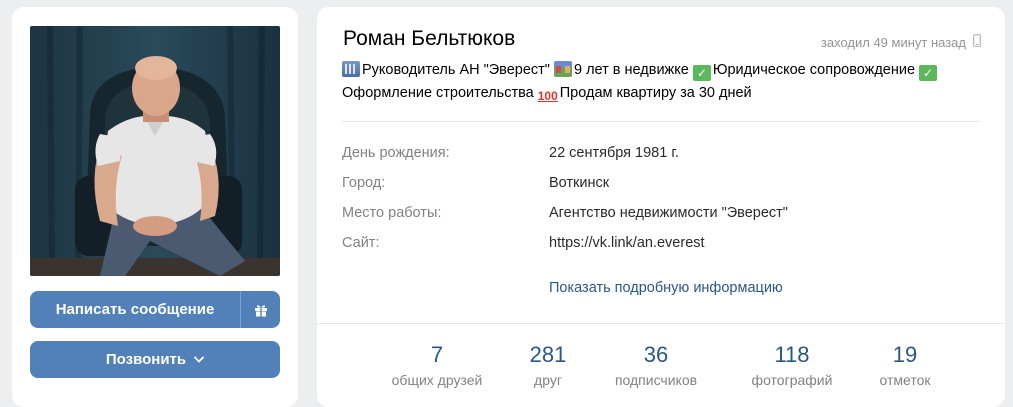 This screenshot has width=1013, height=407. I want to click on page-title: Роман Бельтюков, so click(429, 38).